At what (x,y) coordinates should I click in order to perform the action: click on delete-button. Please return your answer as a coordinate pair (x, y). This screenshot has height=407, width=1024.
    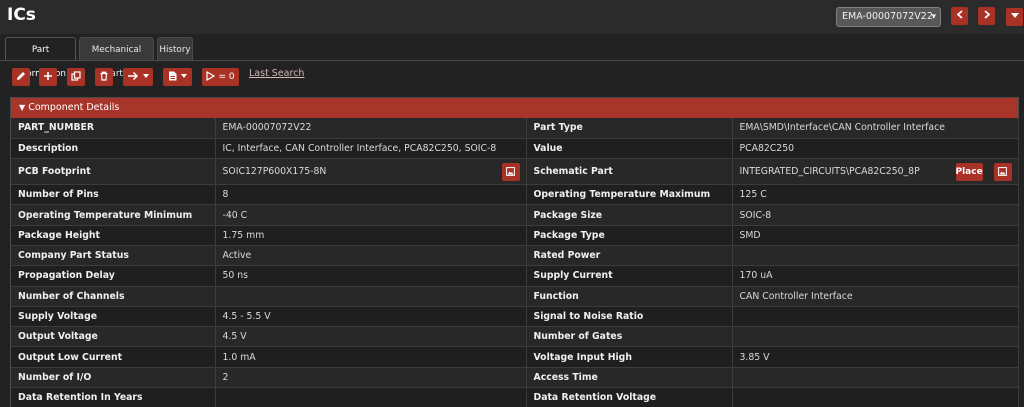
    Looking at the image, I should click on (104, 77).